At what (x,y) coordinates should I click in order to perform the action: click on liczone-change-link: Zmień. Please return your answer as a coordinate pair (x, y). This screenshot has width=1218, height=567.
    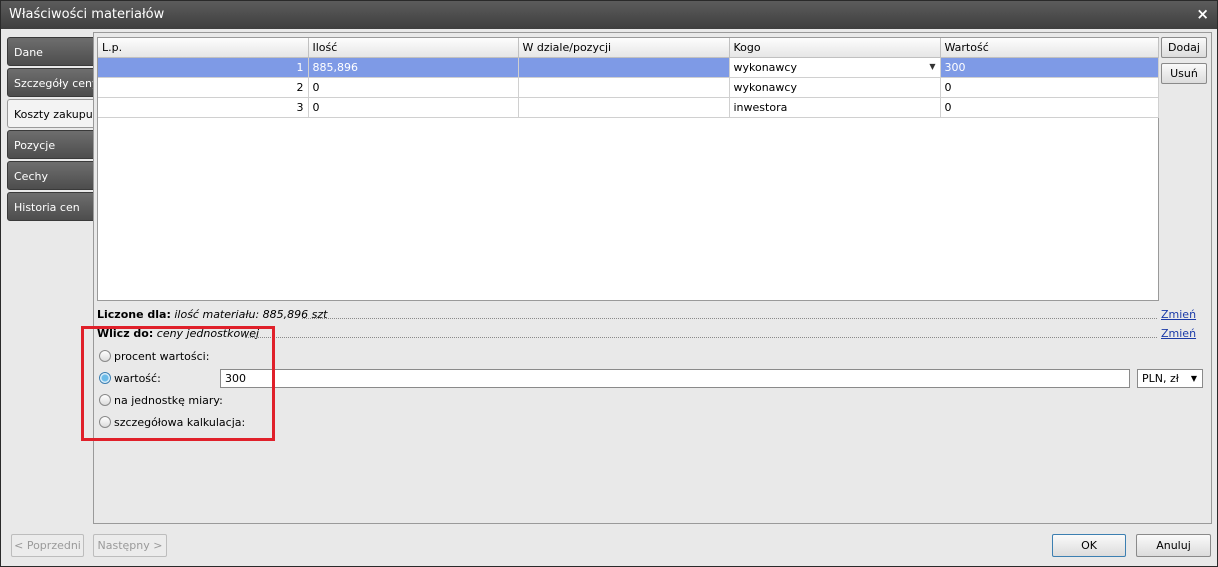
    Looking at the image, I should click on (1178, 314).